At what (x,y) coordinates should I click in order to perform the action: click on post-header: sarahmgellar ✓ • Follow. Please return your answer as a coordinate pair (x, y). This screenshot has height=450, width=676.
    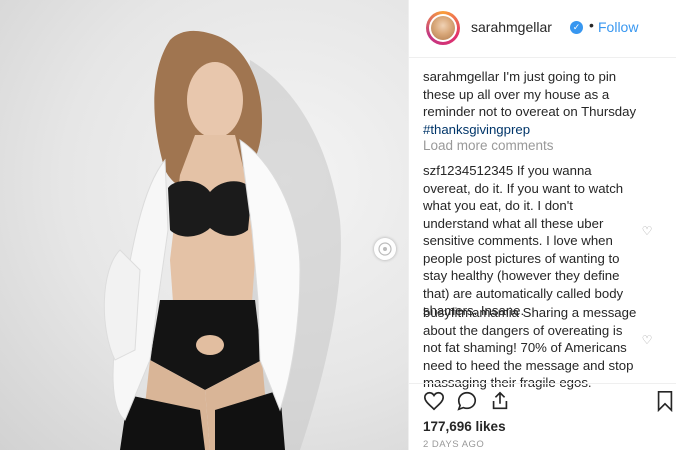
    Looking at the image, I should click on (542, 29).